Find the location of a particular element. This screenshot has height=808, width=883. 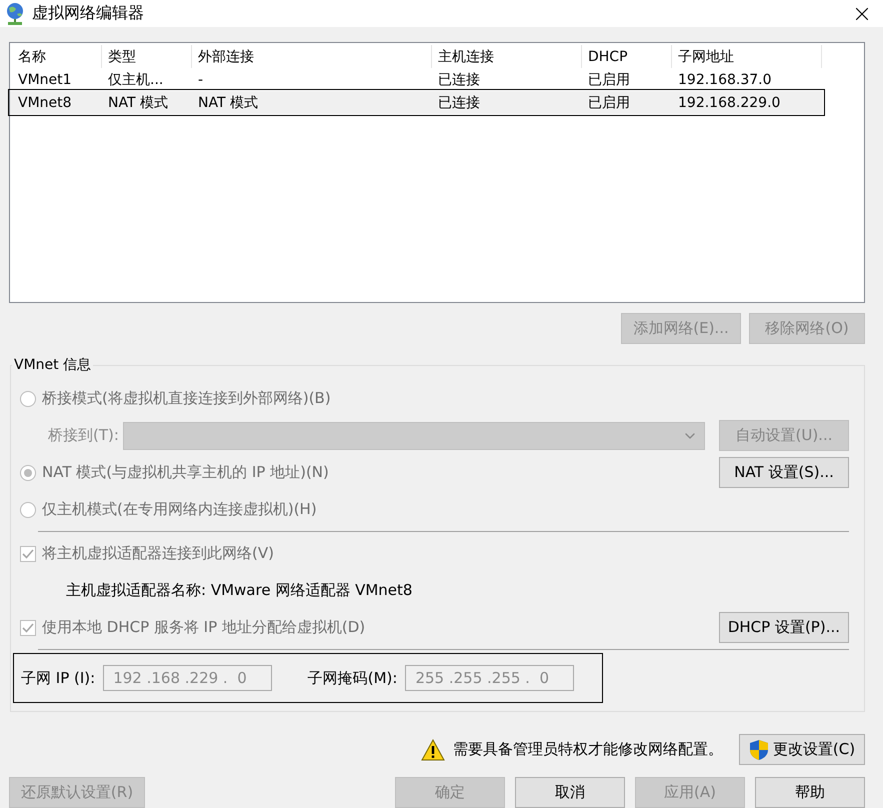

column-header: 名称 is located at coordinates (57, 56).